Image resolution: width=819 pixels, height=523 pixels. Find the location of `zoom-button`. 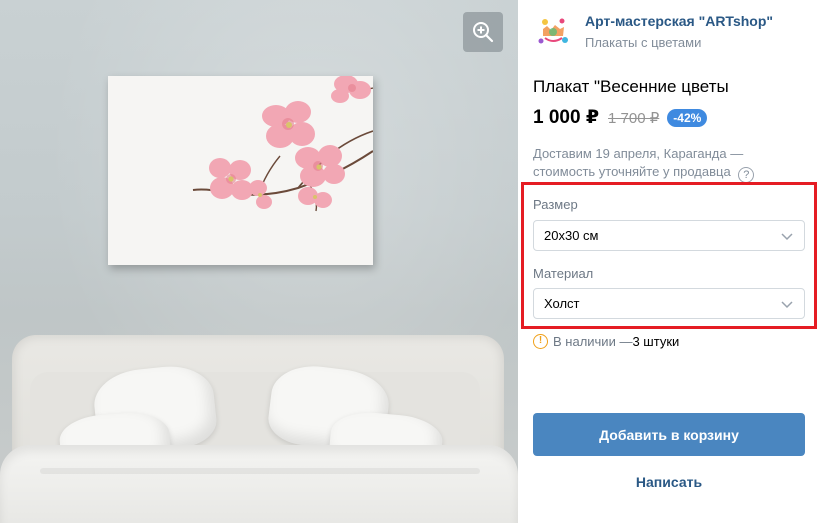

zoom-button is located at coordinates (483, 32).